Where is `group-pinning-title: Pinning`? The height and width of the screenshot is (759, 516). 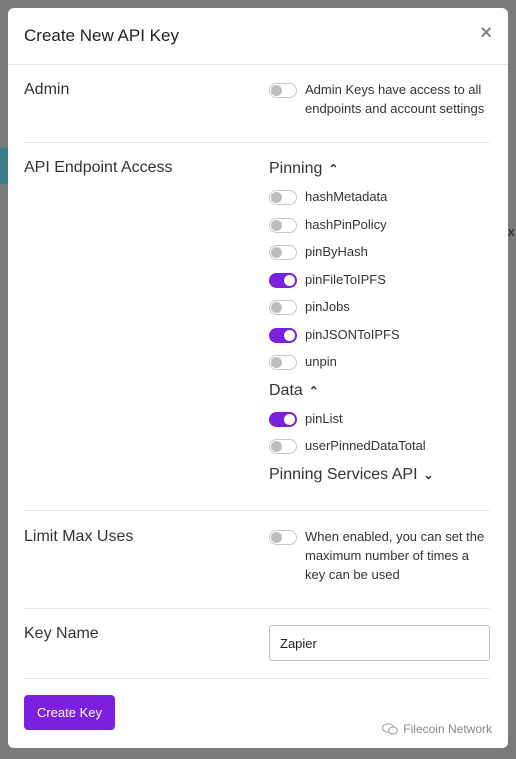
group-pinning-title: Pinning is located at coordinates (296, 168).